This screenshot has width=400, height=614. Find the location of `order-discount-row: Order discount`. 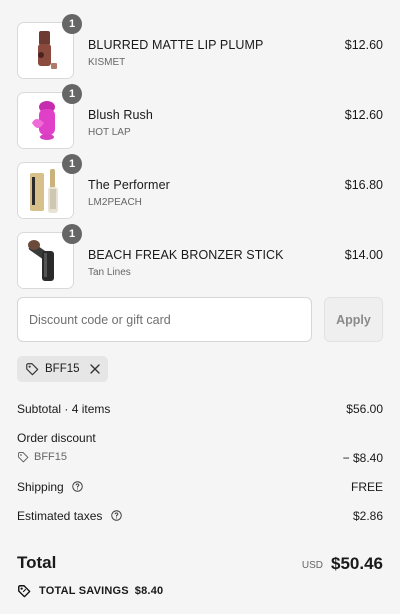

order-discount-row: Order discount is located at coordinates (200, 441).